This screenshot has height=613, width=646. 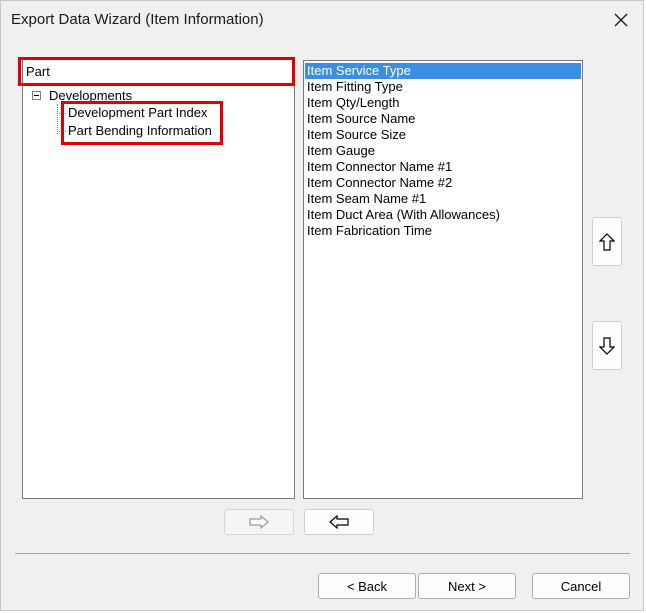 I want to click on title-bar: Export Data Wizard (Item Information), so click(x=322, y=20).